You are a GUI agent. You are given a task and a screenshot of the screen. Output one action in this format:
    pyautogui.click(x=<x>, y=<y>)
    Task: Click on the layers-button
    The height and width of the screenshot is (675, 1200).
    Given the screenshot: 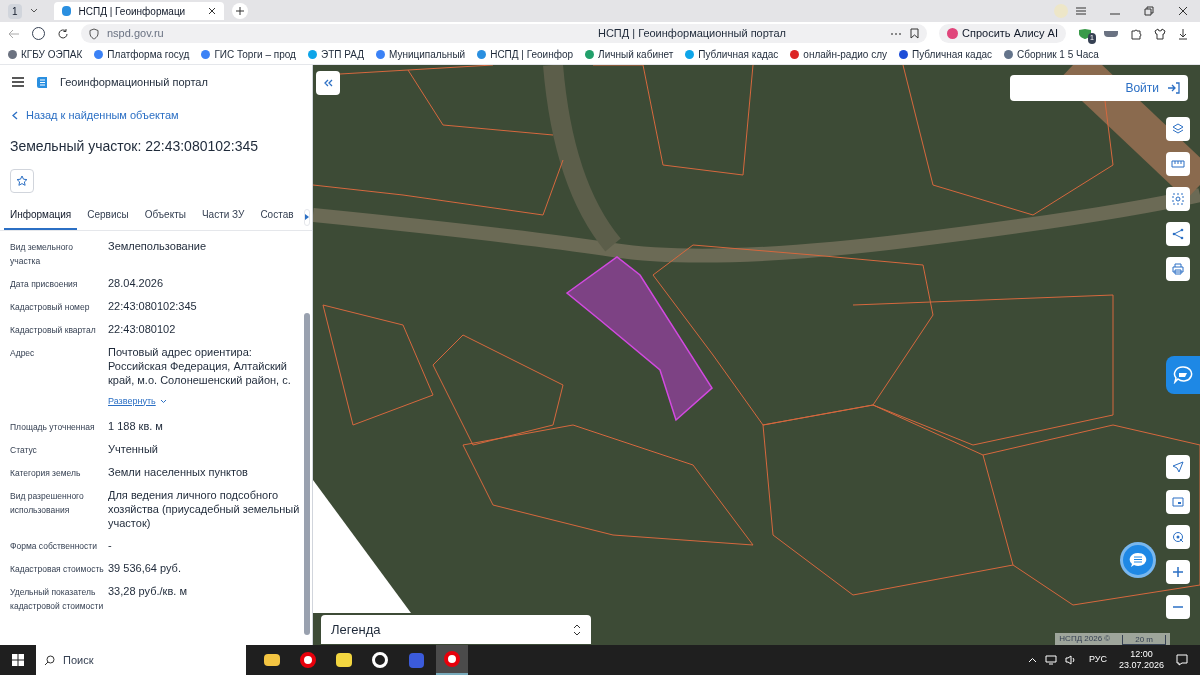 What is the action you would take?
    pyautogui.click(x=1178, y=129)
    